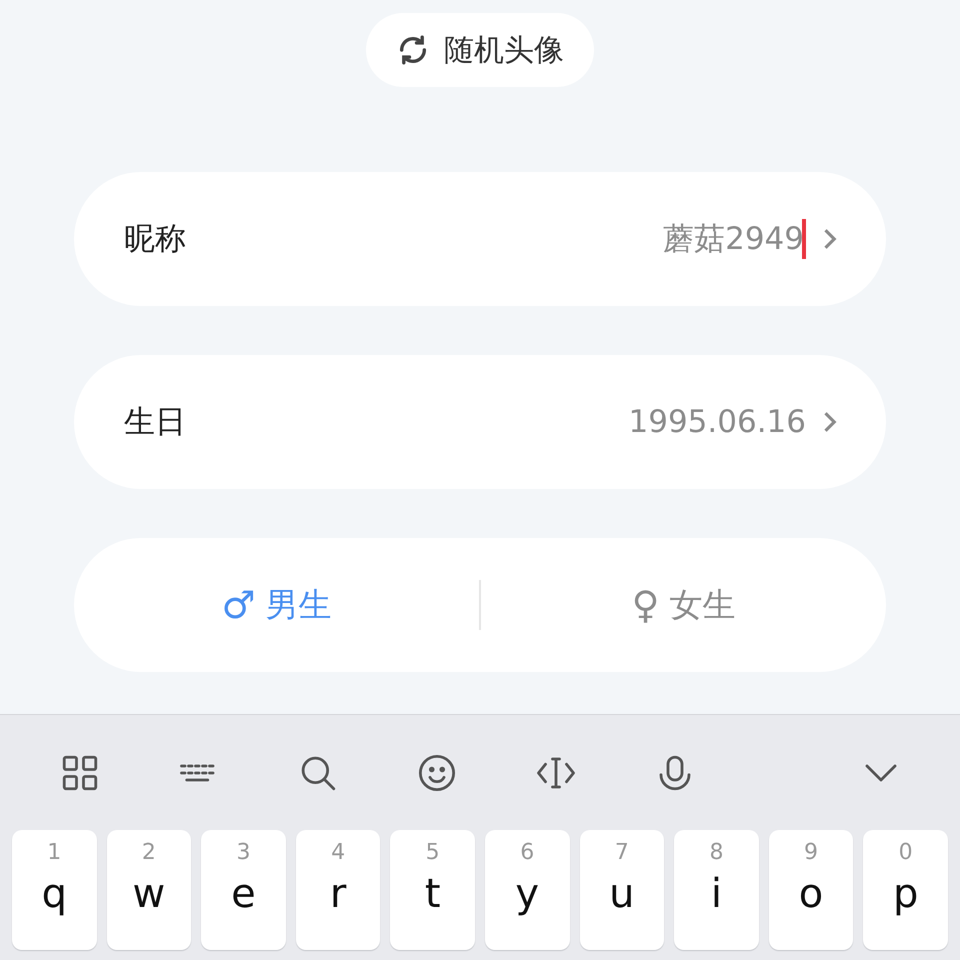  What do you see at coordinates (432, 890) in the screenshot?
I see `keyboard-key: 5 t` at bounding box center [432, 890].